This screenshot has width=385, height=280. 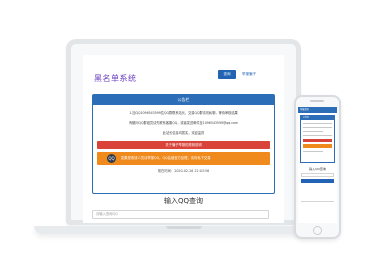 I want to click on phone-header: 举报查询, so click(x=317, y=110).